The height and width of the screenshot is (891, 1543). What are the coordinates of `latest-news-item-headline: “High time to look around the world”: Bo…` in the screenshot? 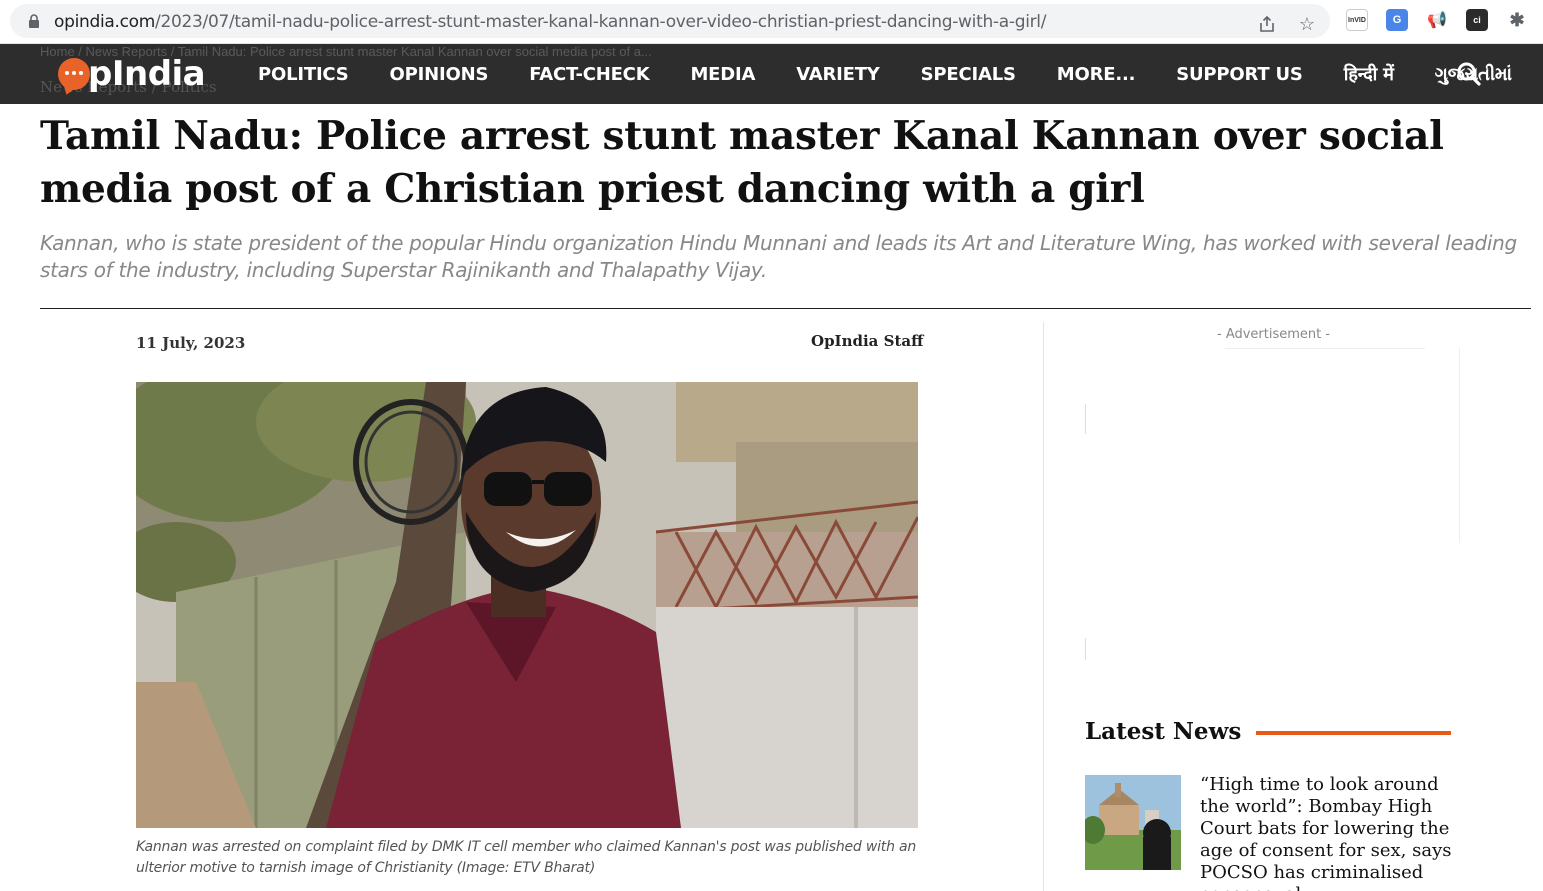 It's located at (1330, 832).